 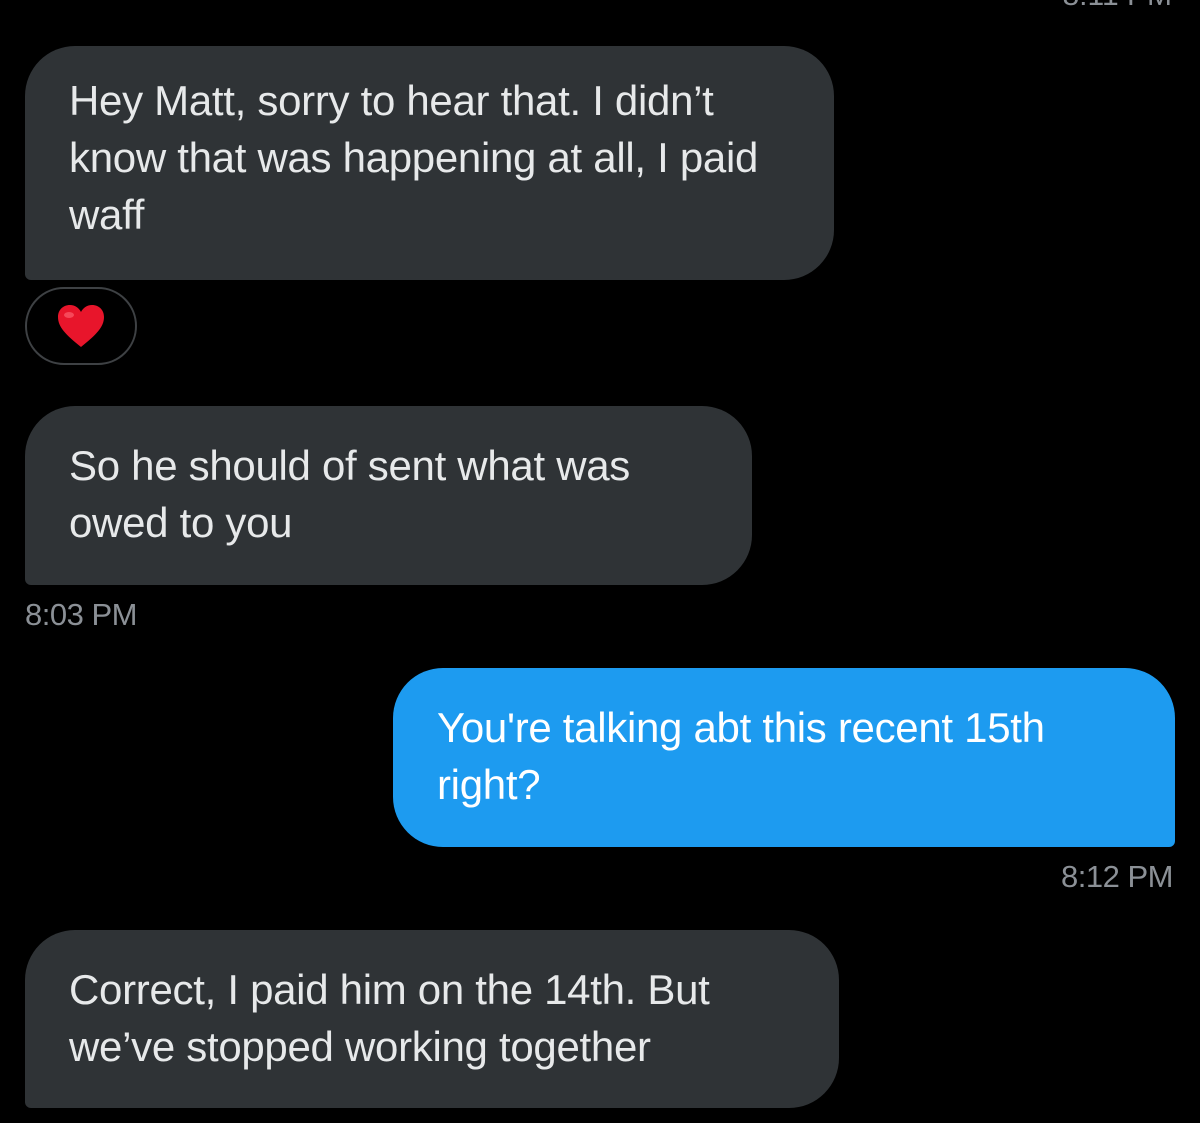 What do you see at coordinates (81, 614) in the screenshot?
I see `message-timestamp: 8:03 PM` at bounding box center [81, 614].